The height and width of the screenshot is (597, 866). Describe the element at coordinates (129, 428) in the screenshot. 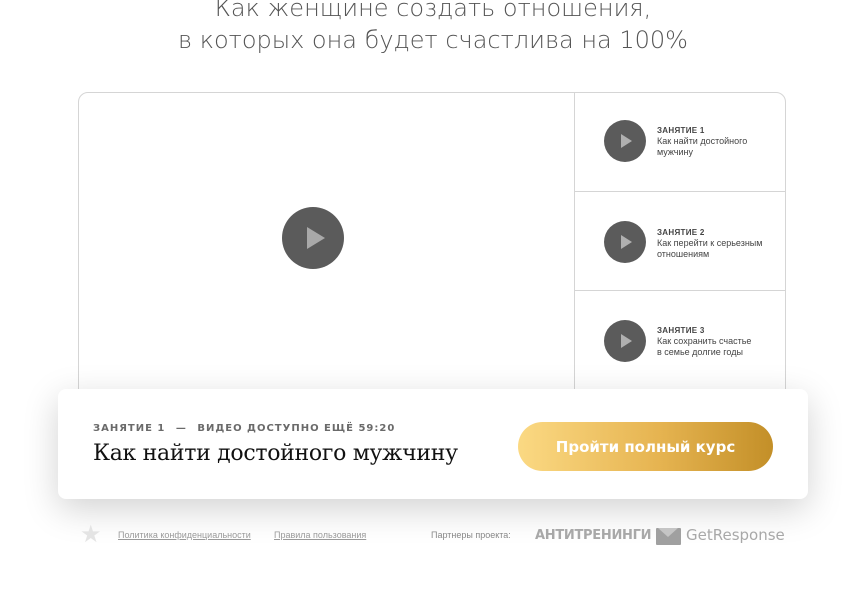

I see `lesson-label: ЗАНЯТИЕ 1` at that location.